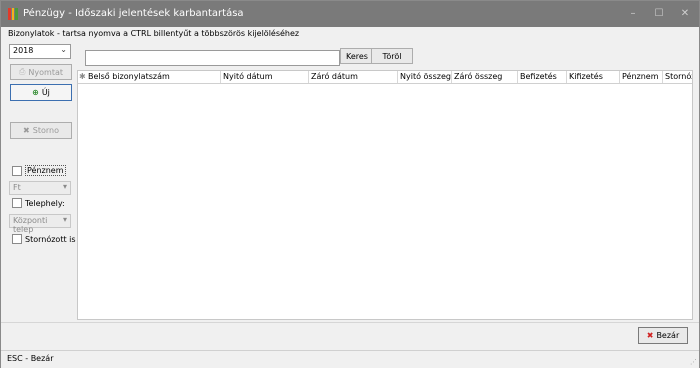 The height and width of the screenshot is (368, 700). Describe the element at coordinates (40, 188) in the screenshot. I see `currency-select: Ft ▾` at that location.